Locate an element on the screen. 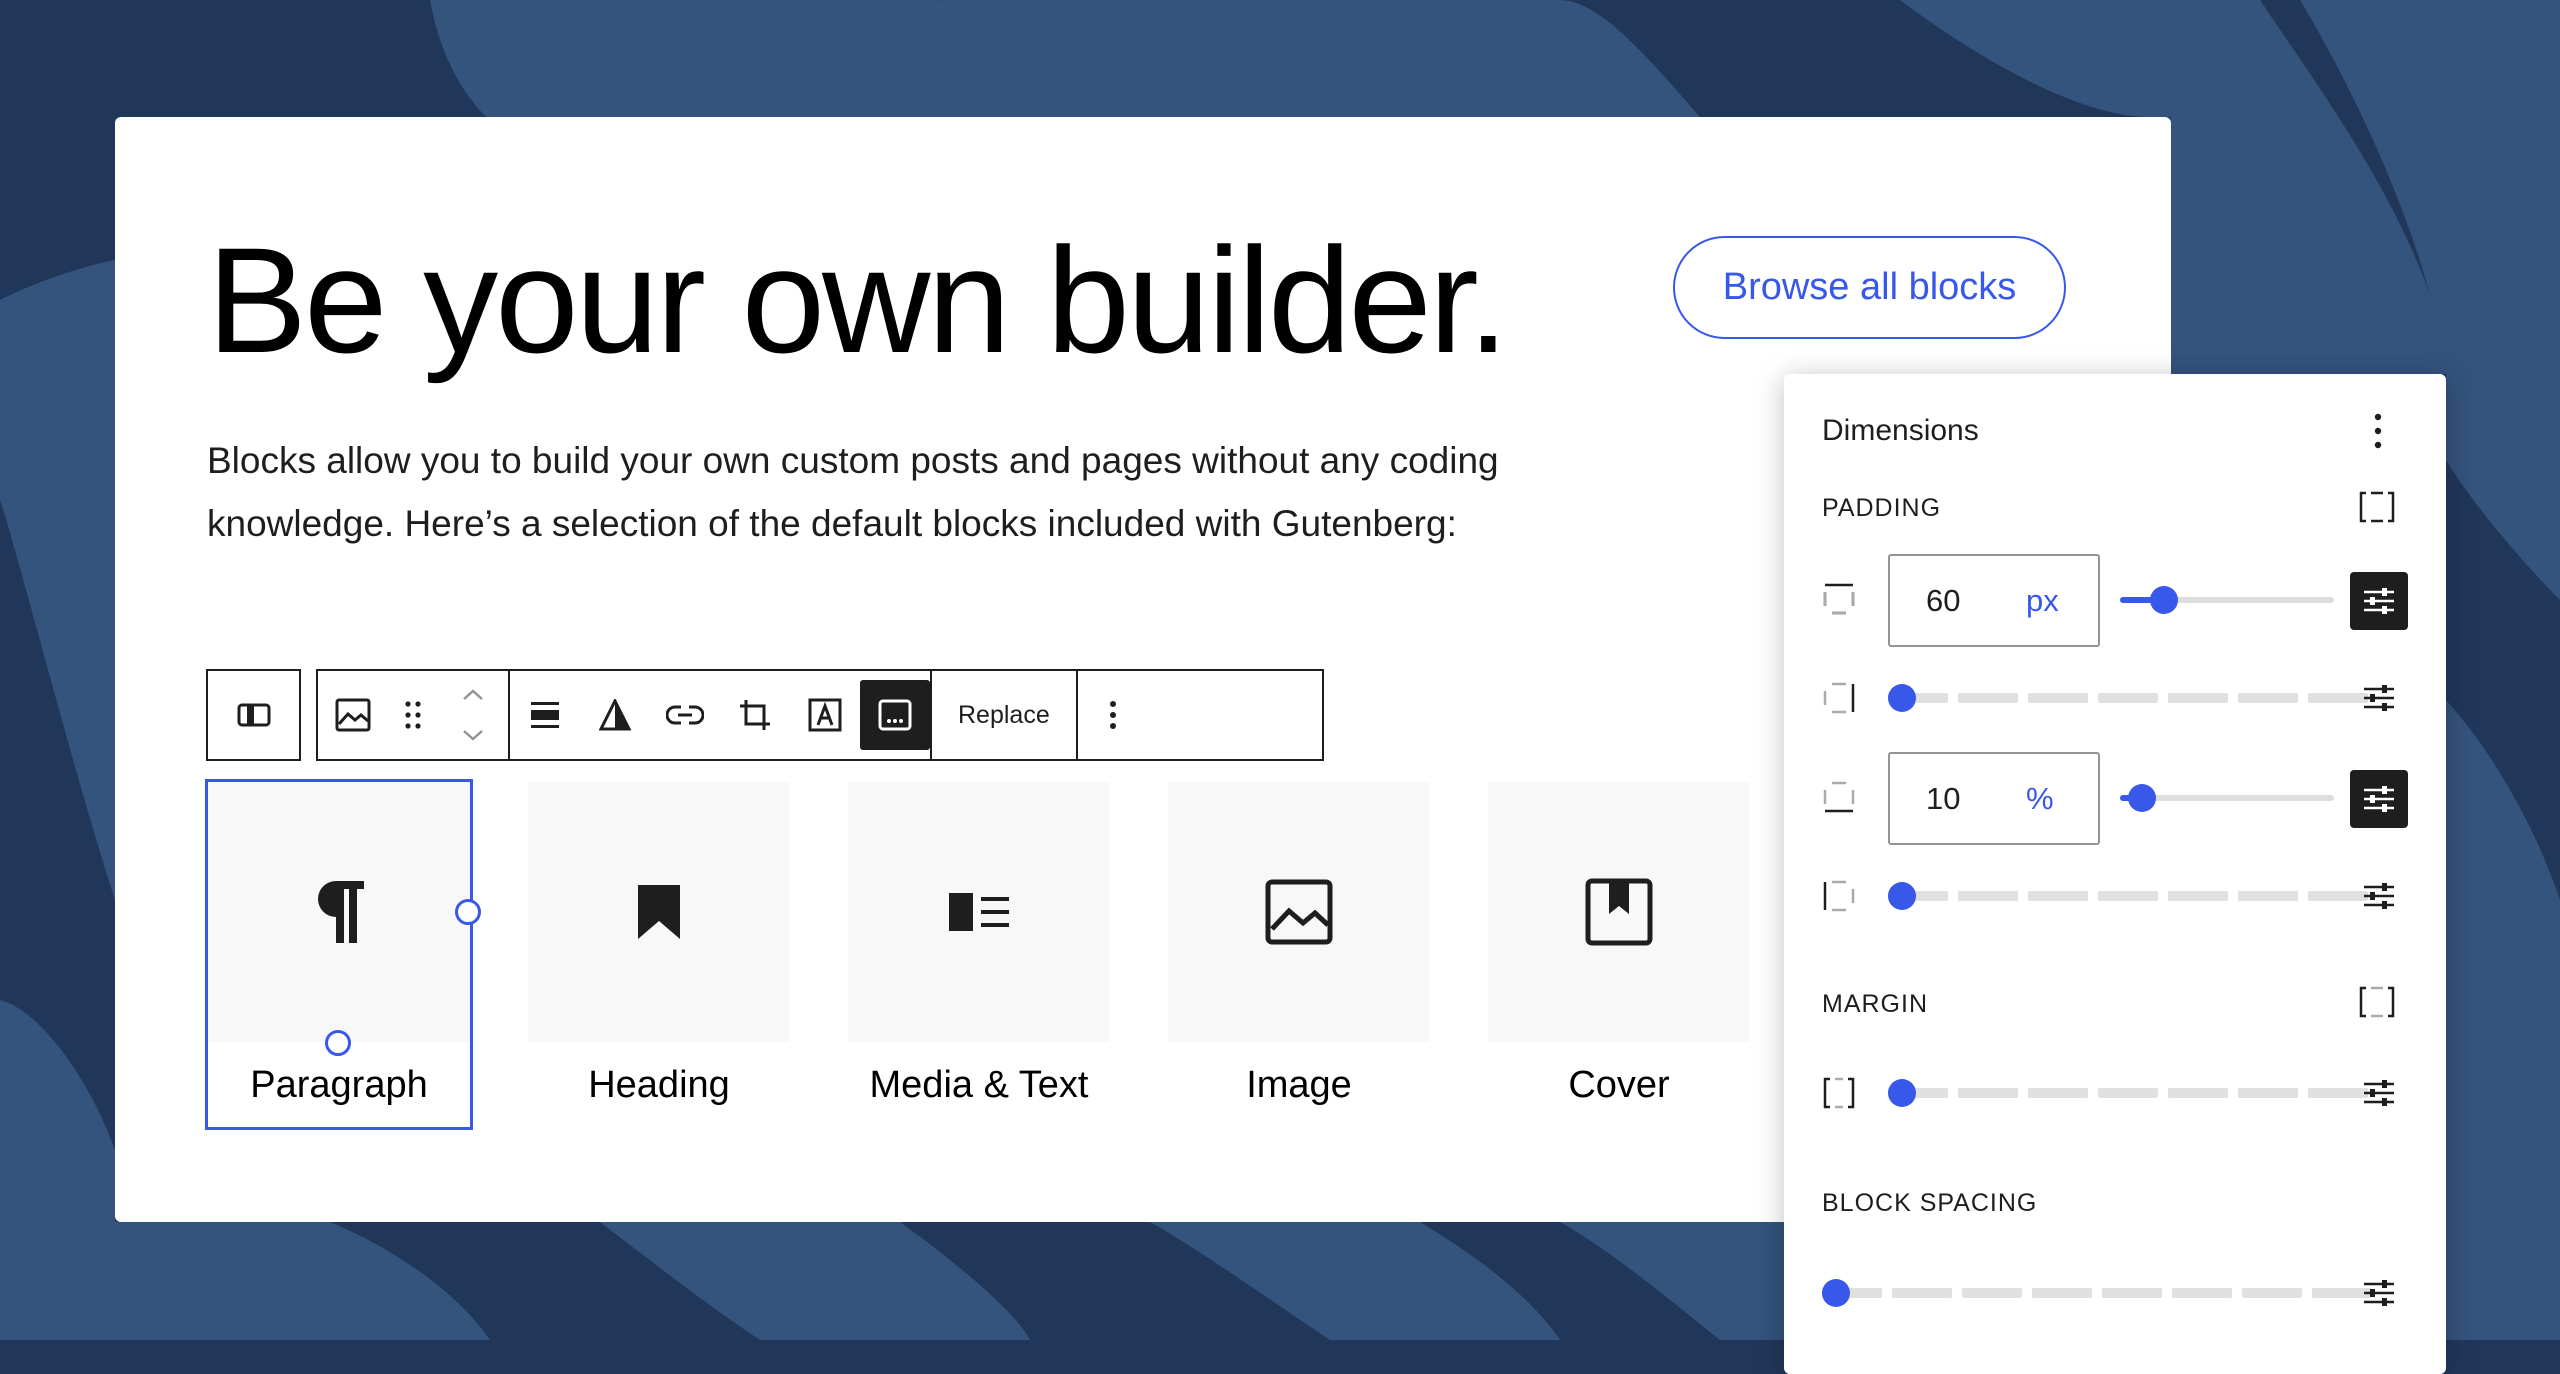 Image resolution: width=2560 pixels, height=1374 pixels. padding-bottom-icon is located at coordinates (1839, 797).